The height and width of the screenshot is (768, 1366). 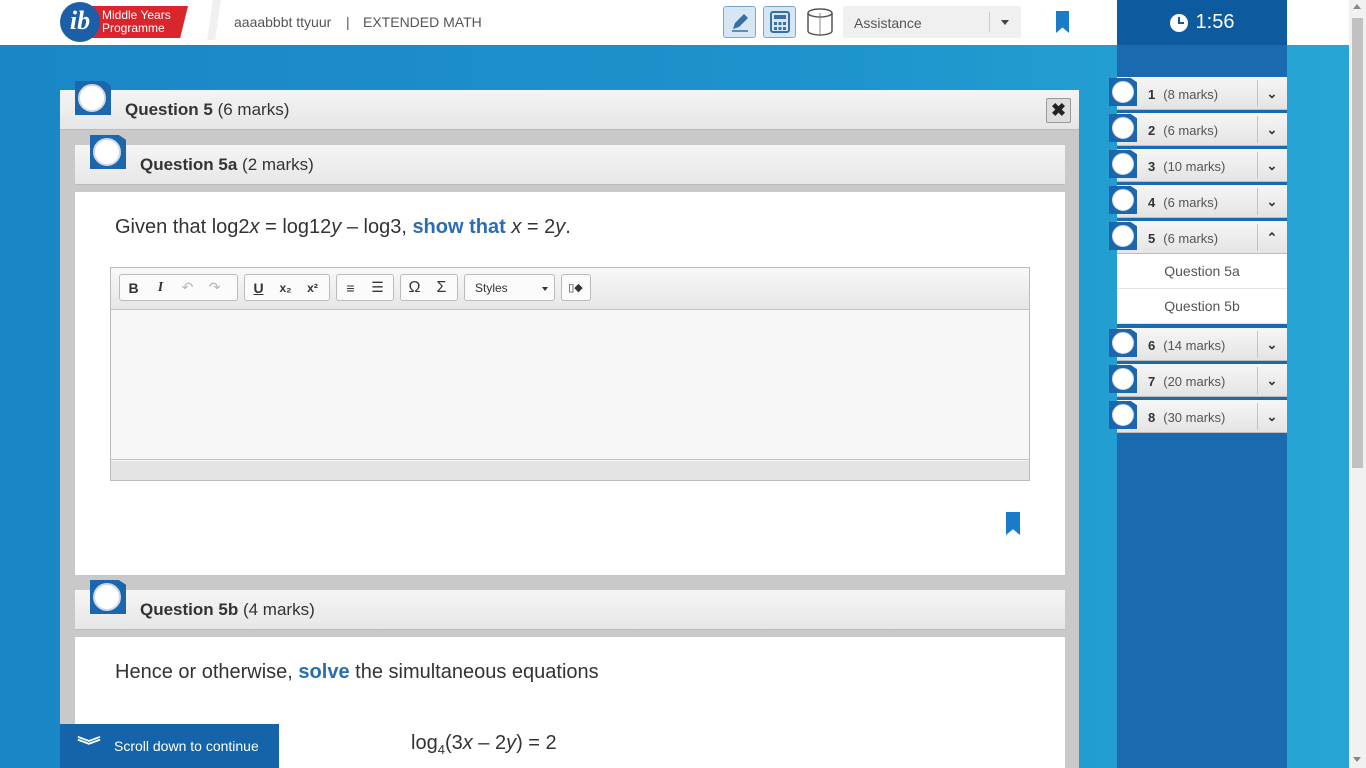 I want to click on part-a-title: Question 5a (2 marks), so click(x=227, y=165).